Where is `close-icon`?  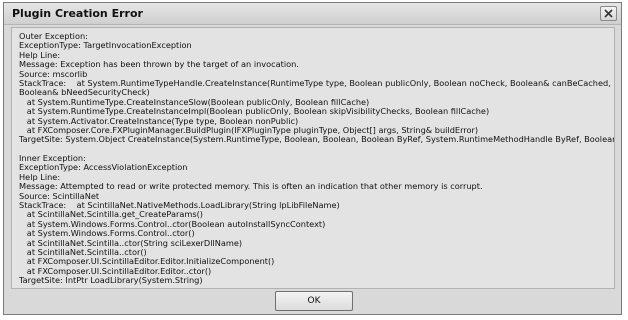 close-icon is located at coordinates (608, 13).